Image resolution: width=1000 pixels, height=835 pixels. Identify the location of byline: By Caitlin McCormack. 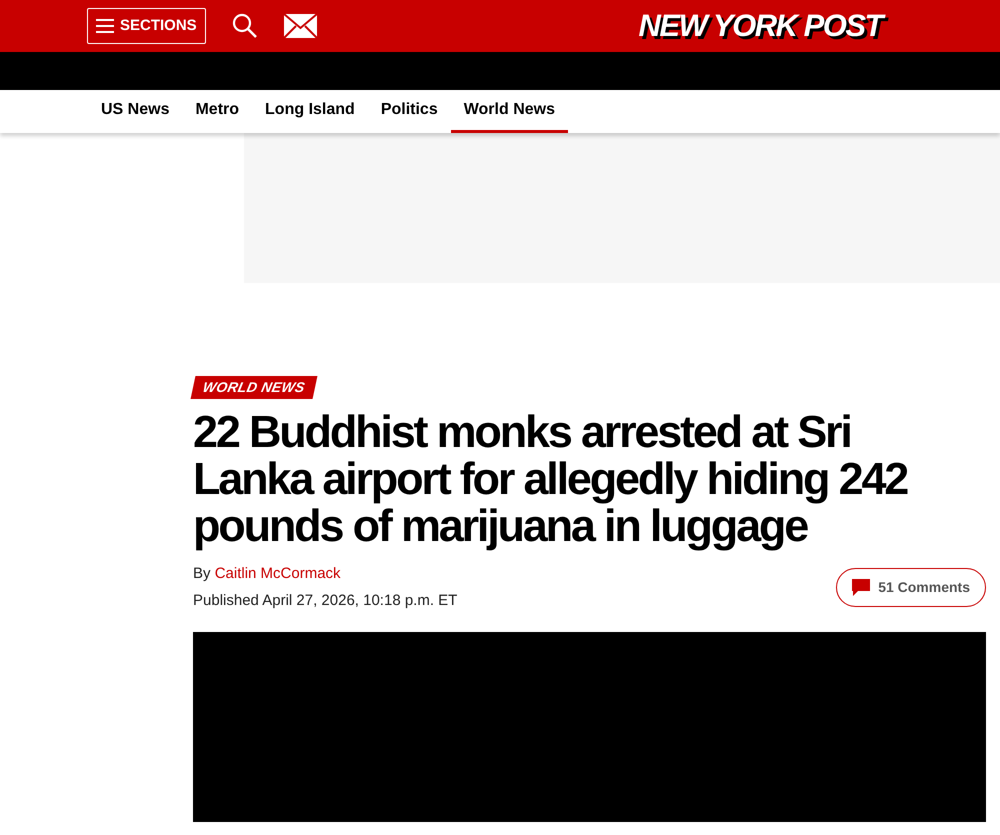
(267, 574).